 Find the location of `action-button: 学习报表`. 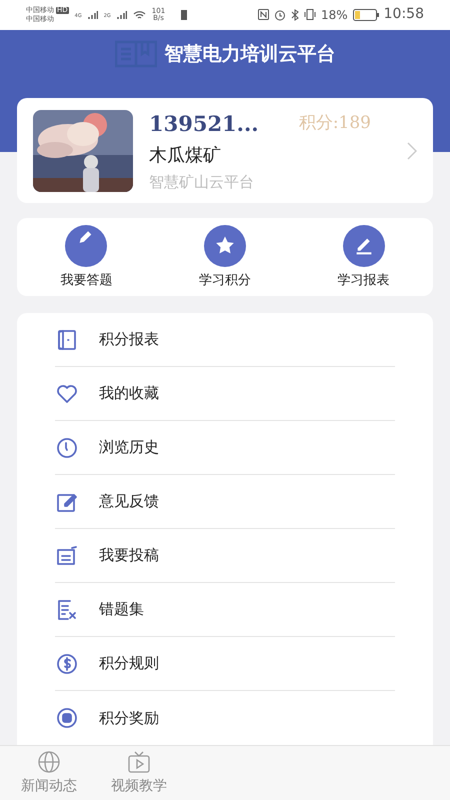

action-button: 学习报表 is located at coordinates (363, 257).